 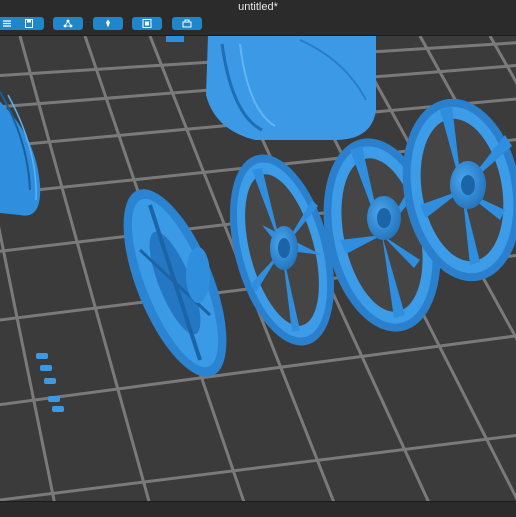 I want to click on support-button, so click(x=108, y=23).